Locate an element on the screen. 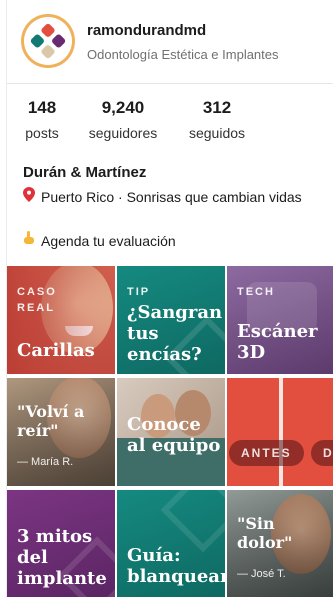  stat-label: seguidores is located at coordinates (123, 133).